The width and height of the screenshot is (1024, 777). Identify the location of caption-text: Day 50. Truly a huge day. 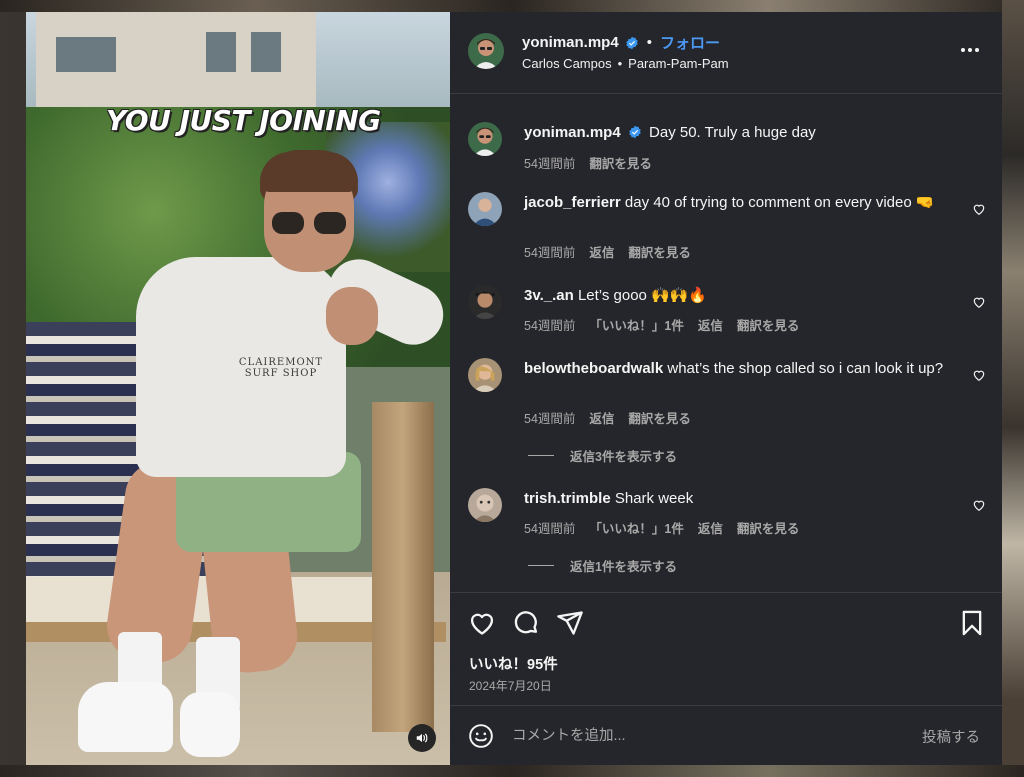
(732, 132).